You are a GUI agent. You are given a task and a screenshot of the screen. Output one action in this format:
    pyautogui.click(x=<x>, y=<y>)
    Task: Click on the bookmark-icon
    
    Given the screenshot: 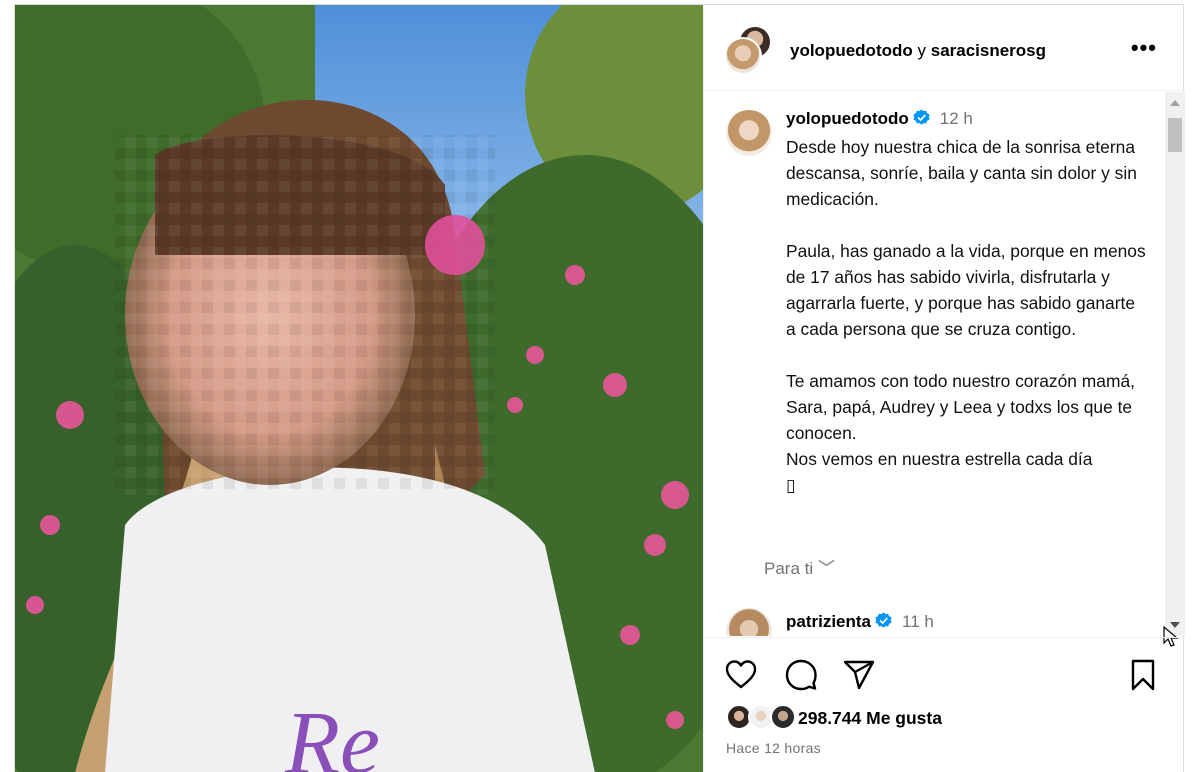 What is the action you would take?
    pyautogui.click(x=1143, y=675)
    